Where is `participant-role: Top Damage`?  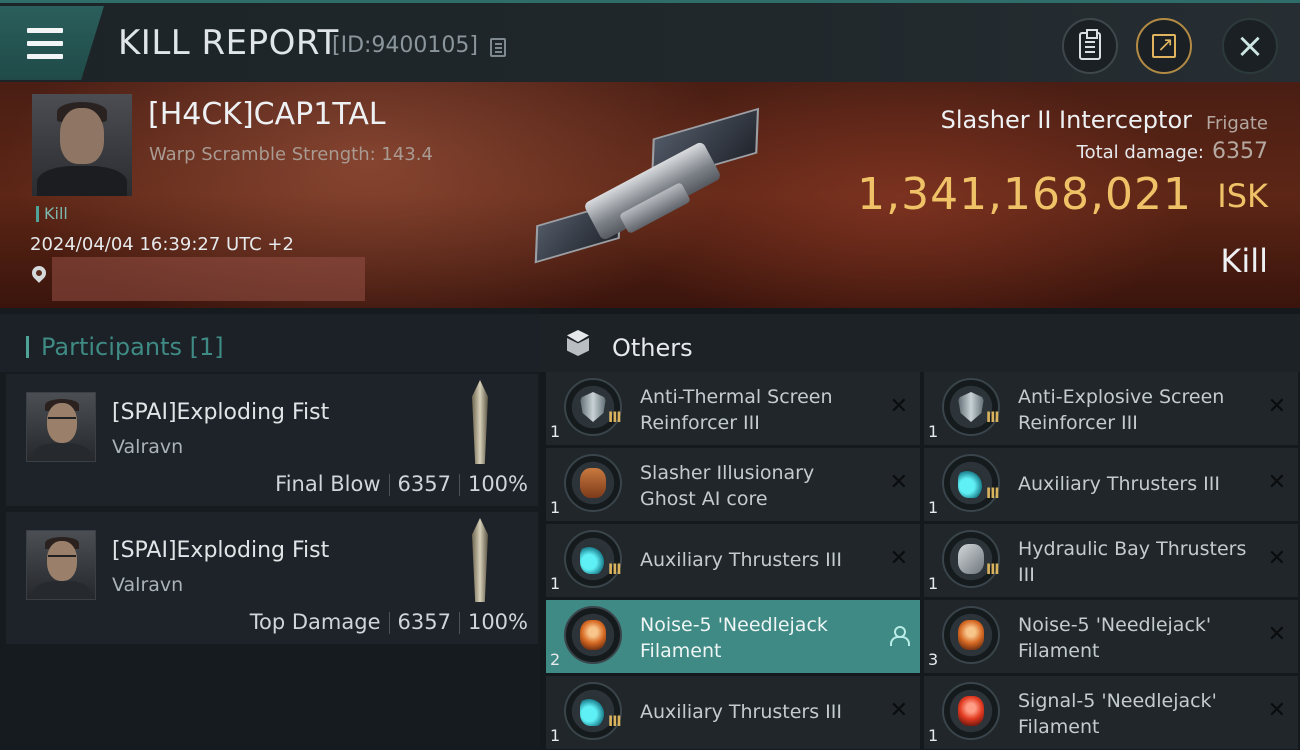
participant-role: Top Damage is located at coordinates (315, 622).